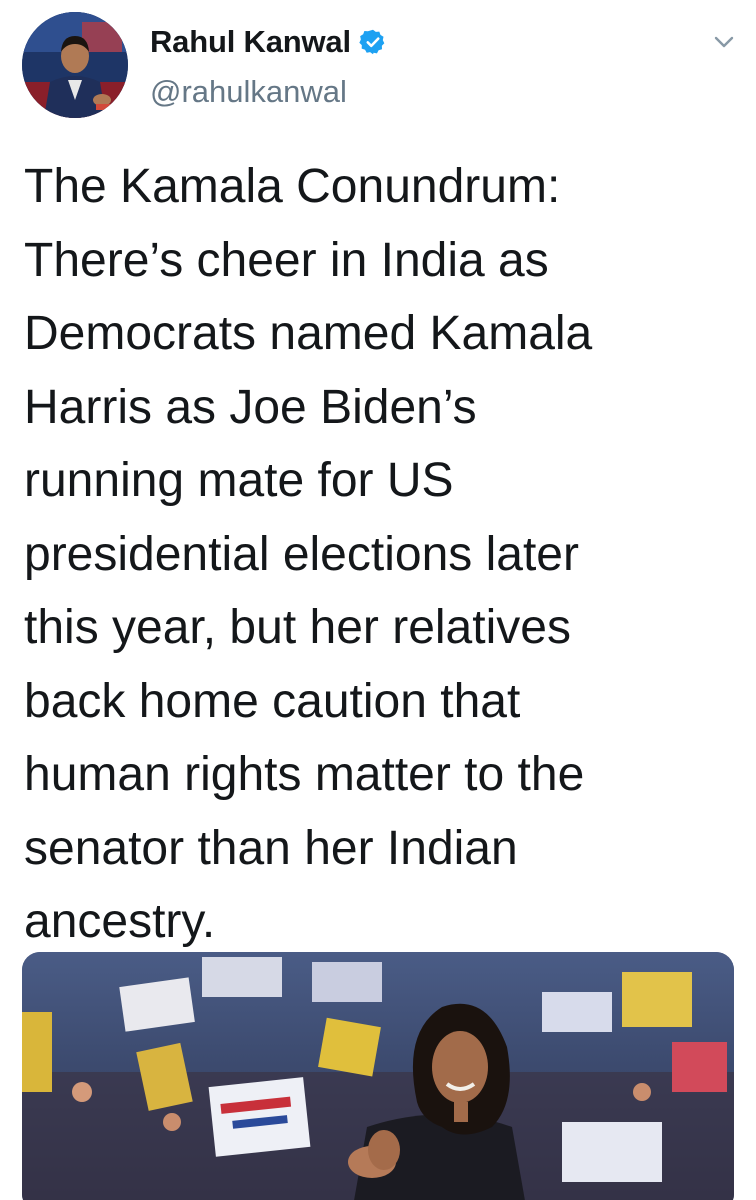  I want to click on verified-badge-icon, so click(373, 42).